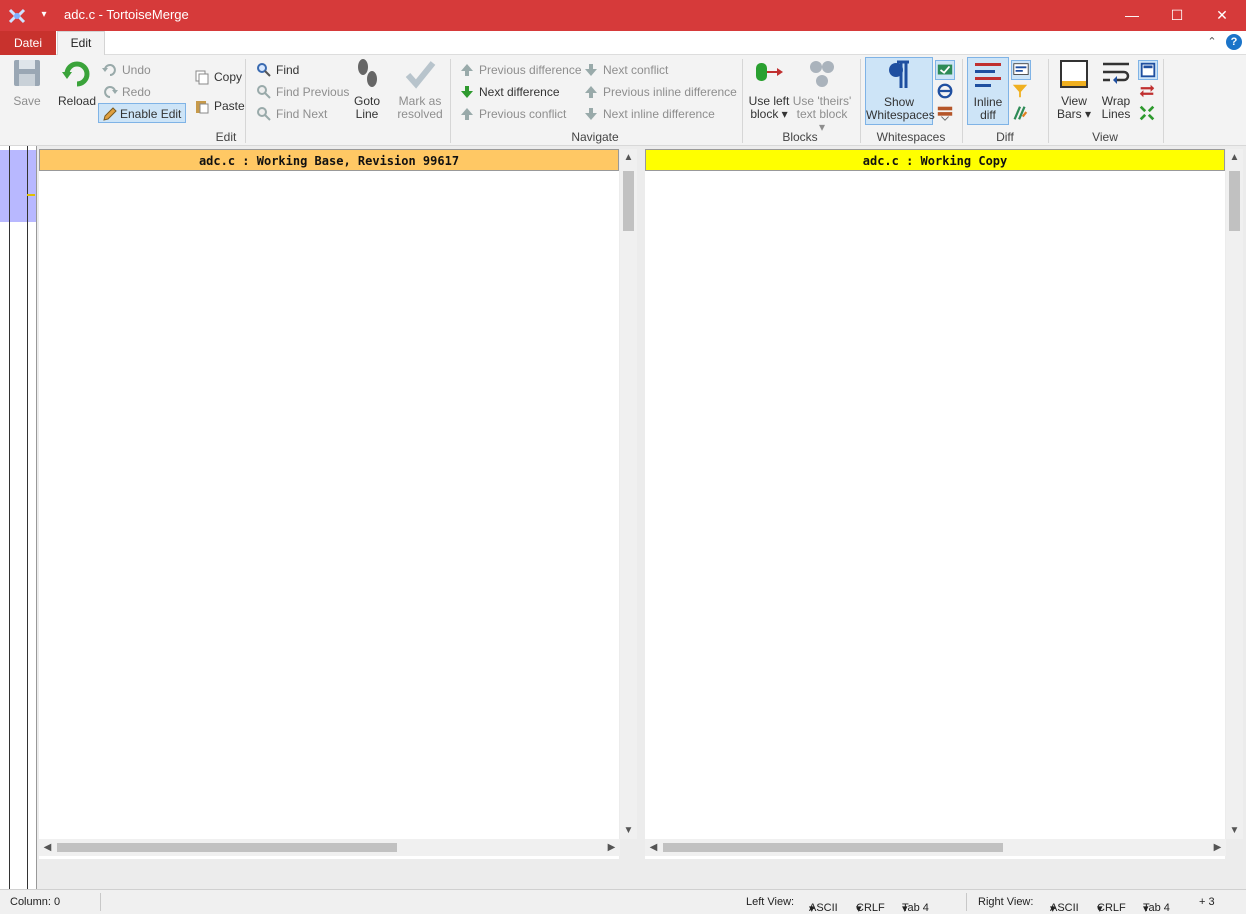 The height and width of the screenshot is (915, 1246). What do you see at coordinates (530, 70) in the screenshot?
I see `previous-difference-label: Previous difference` at bounding box center [530, 70].